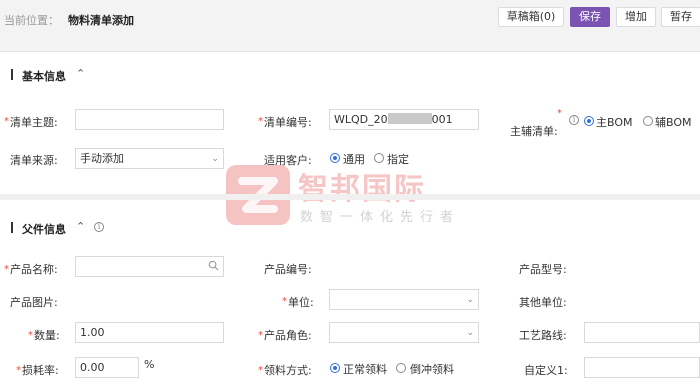 The height and width of the screenshot is (386, 700). I want to click on breadcrumb-label: 当前位置：, so click(31, 20).